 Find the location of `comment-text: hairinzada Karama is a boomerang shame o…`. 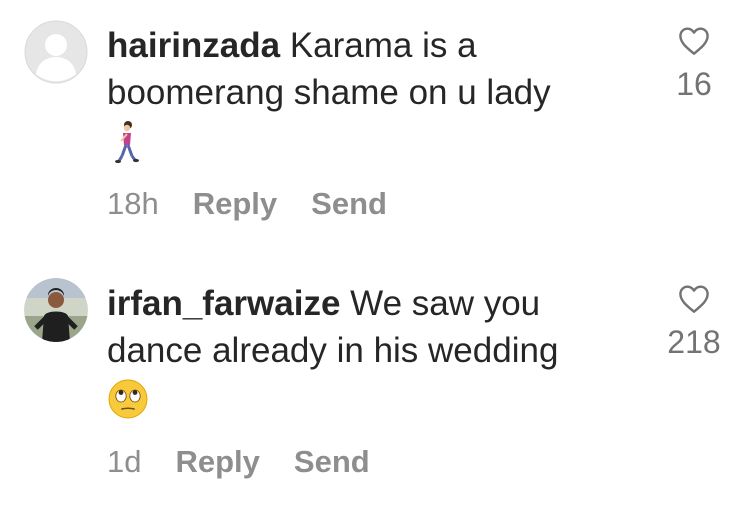

comment-text: hairinzada Karama is a boomerang shame o… is located at coordinates (367, 69).